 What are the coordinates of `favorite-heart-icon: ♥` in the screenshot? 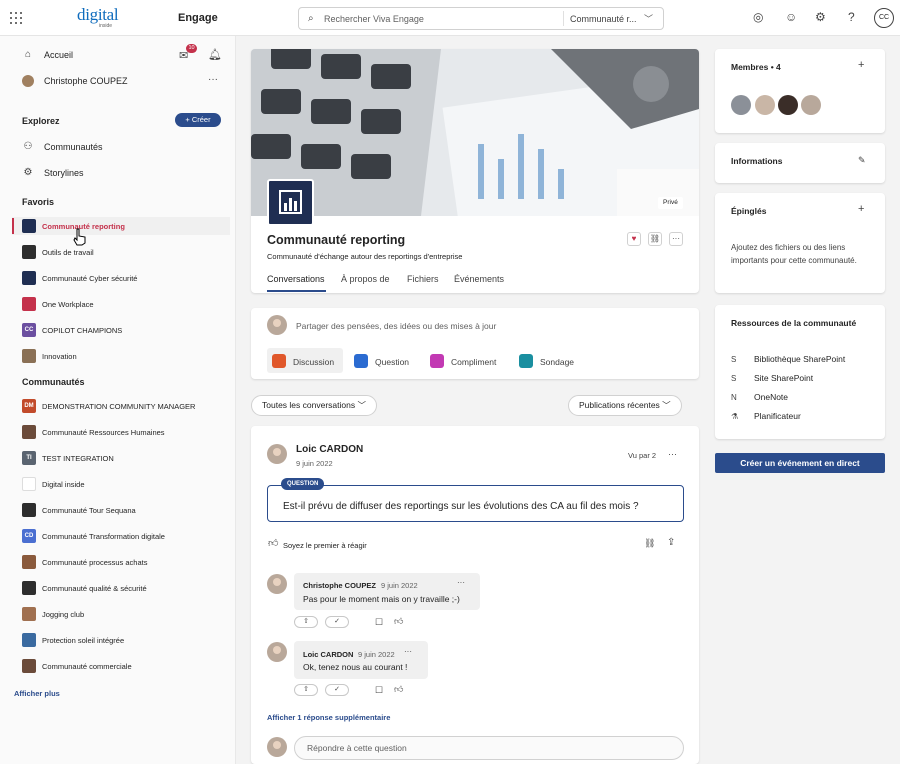 It's located at (634, 239).